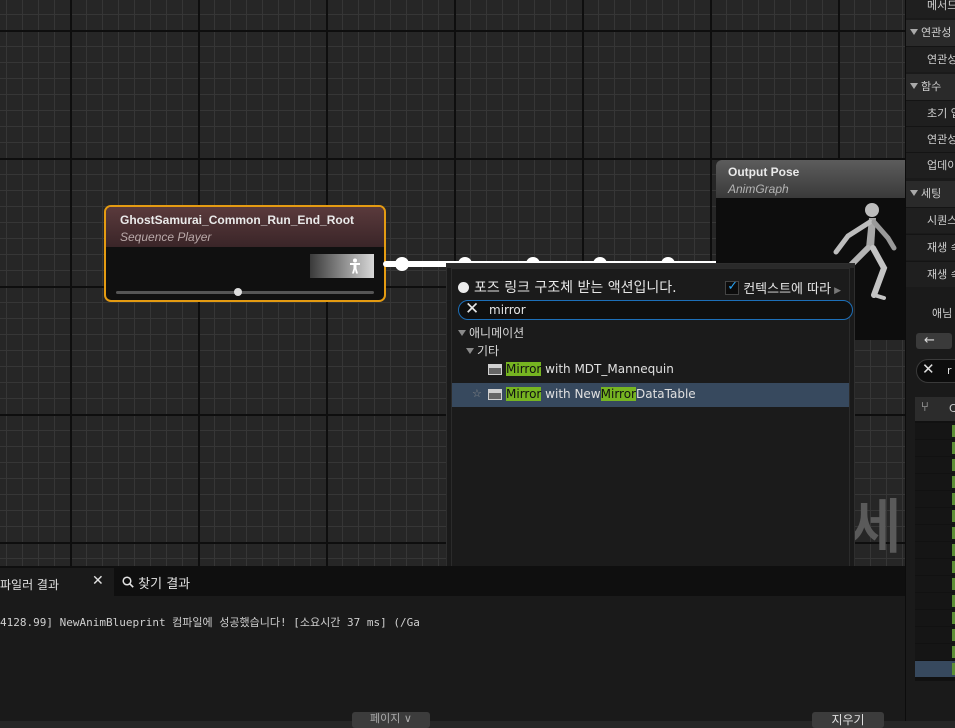  I want to click on list-item-selected, so click(935, 669).